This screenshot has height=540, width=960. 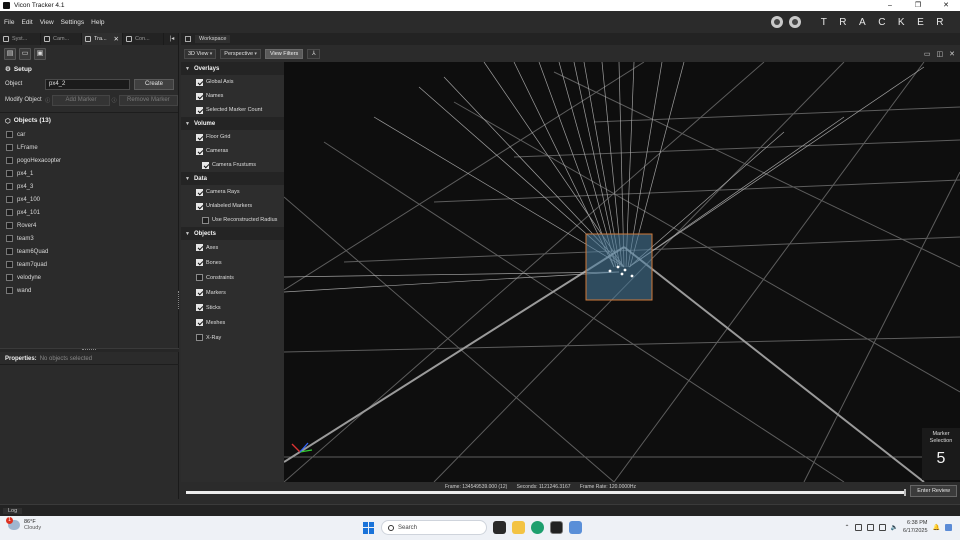 What do you see at coordinates (927, 54) in the screenshot?
I see `single-view-icon: ▭` at bounding box center [927, 54].